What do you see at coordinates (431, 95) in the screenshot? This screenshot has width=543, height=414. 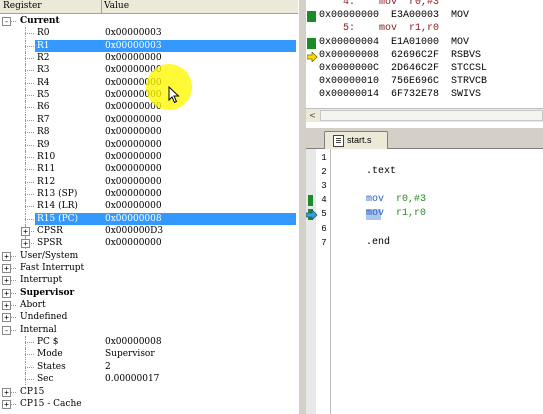 I see `disassembly-line: 0x00000014 6F732E78 SWIVS` at bounding box center [431, 95].